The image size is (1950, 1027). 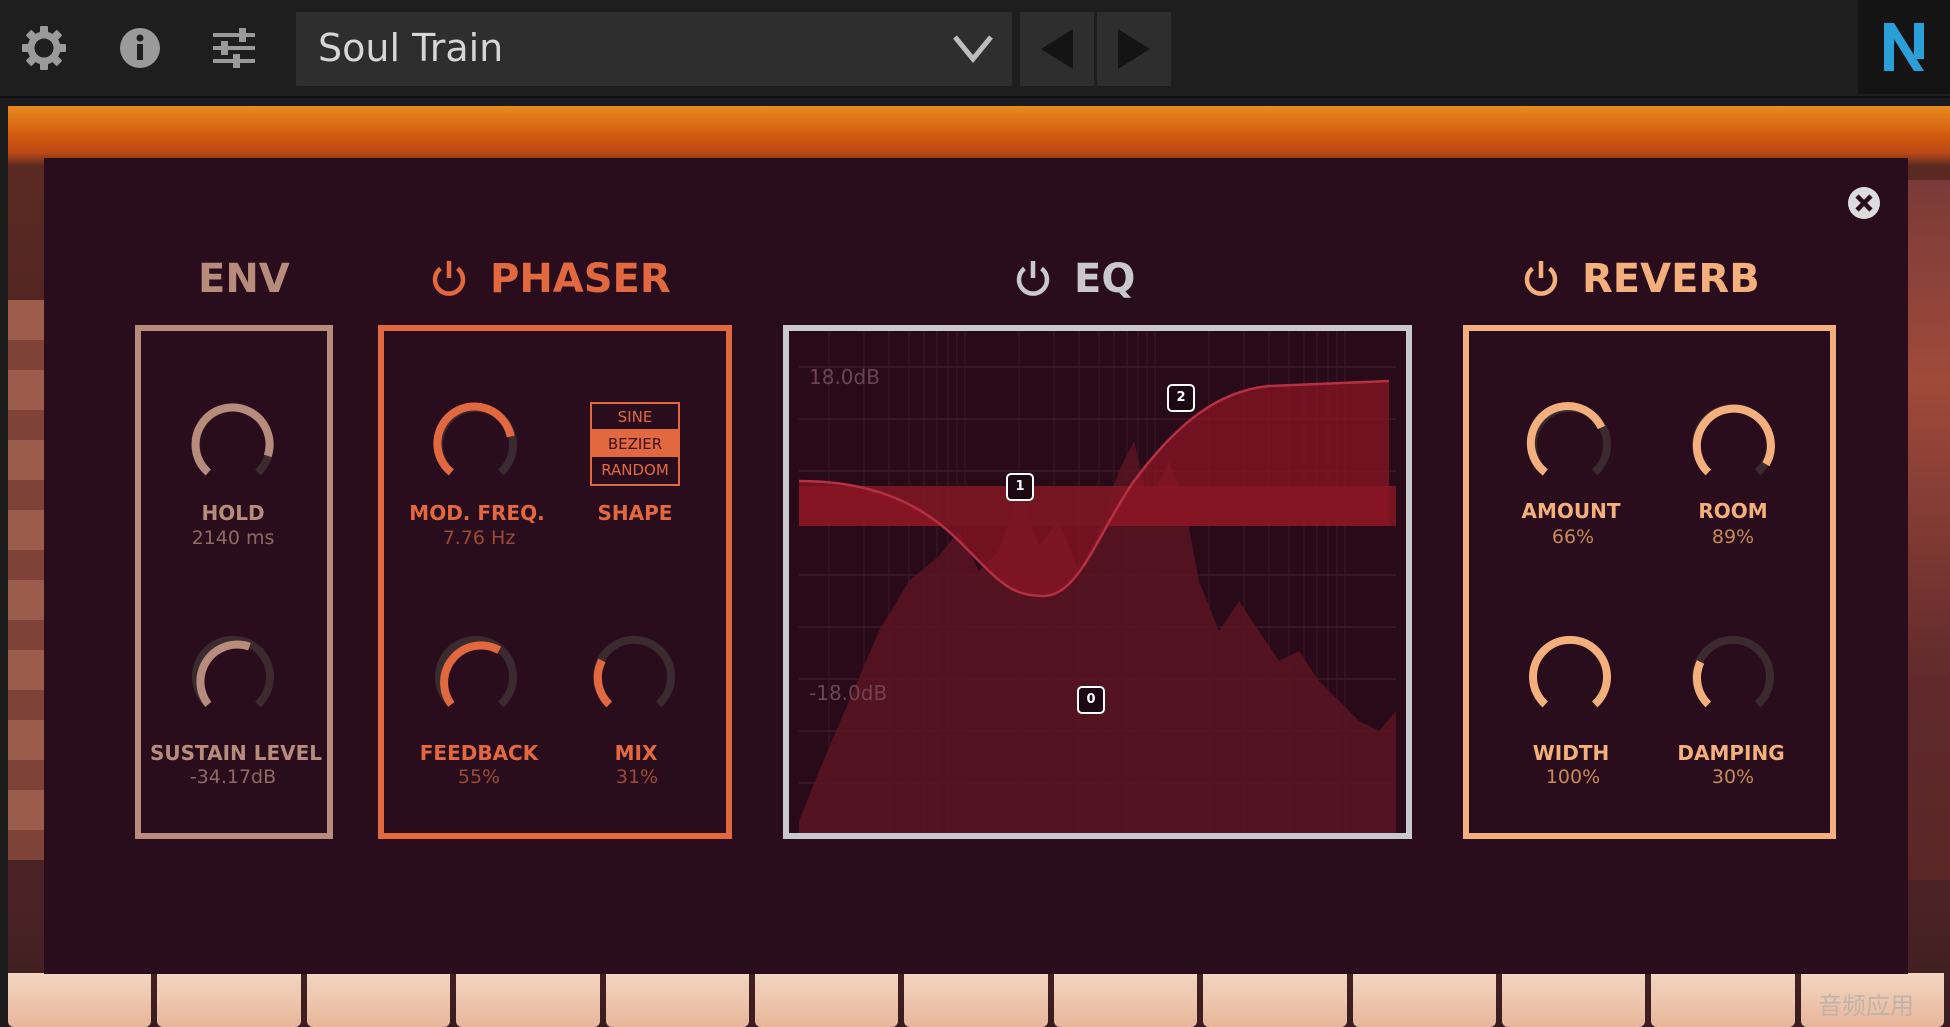 What do you see at coordinates (140, 48) in the screenshot?
I see `info-icon` at bounding box center [140, 48].